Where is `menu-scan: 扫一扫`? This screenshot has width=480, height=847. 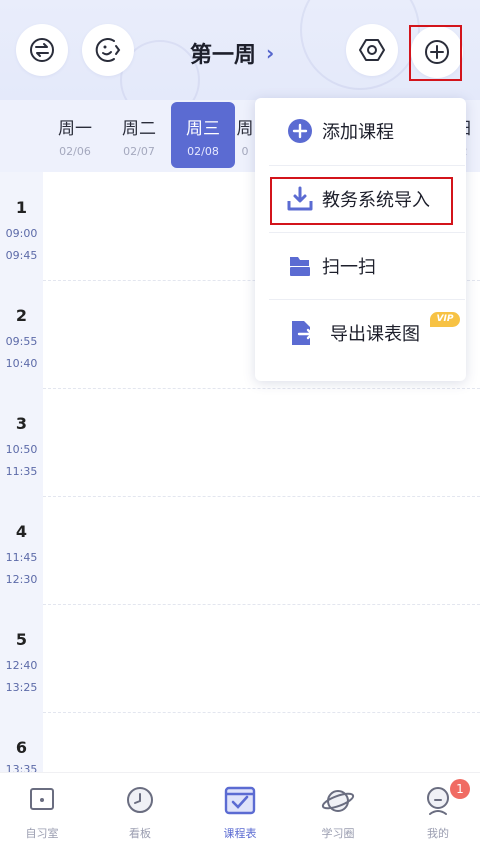
menu-scan: 扫一扫 is located at coordinates (360, 266).